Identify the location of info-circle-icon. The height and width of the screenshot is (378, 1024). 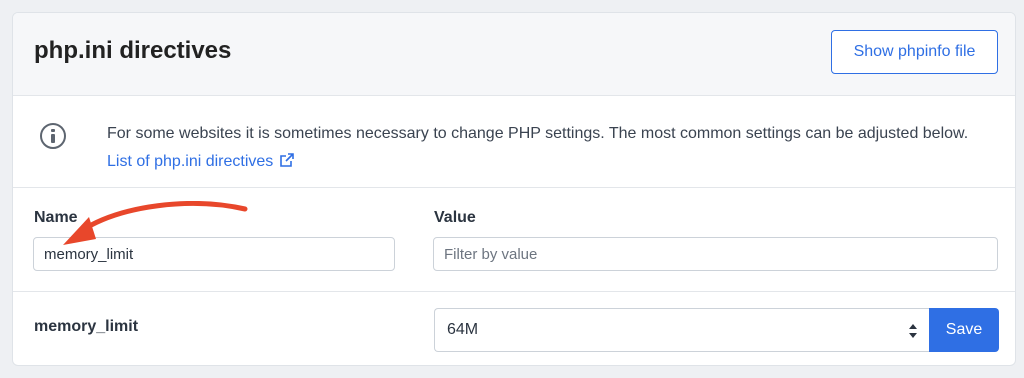
(53, 136).